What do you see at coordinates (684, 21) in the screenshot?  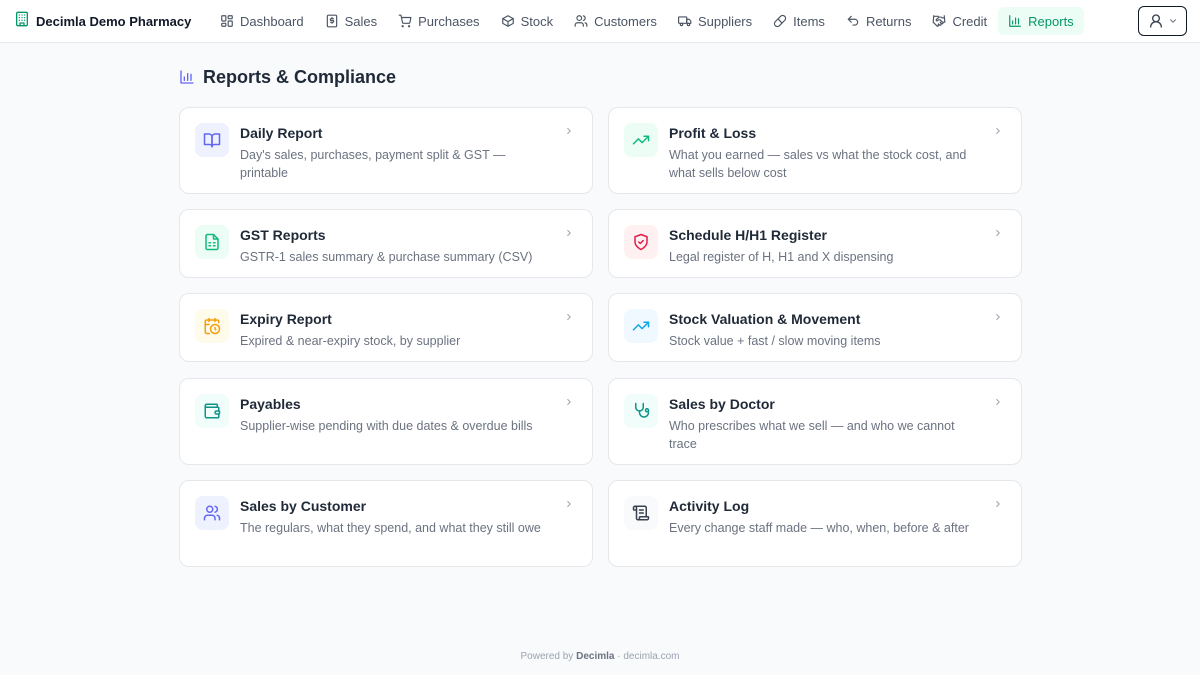 I see `truck-icon` at bounding box center [684, 21].